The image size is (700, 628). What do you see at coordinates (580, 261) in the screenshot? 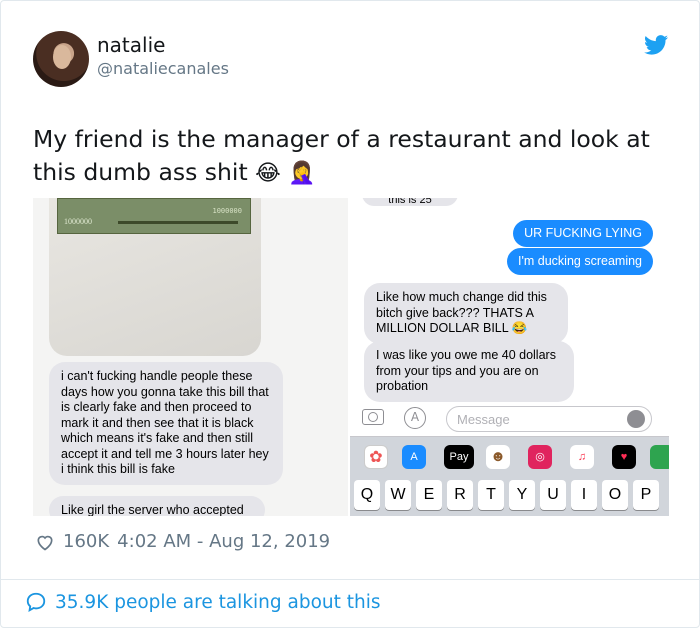
I see `message-bubble-blue-2: I'm ducking screaming` at bounding box center [580, 261].